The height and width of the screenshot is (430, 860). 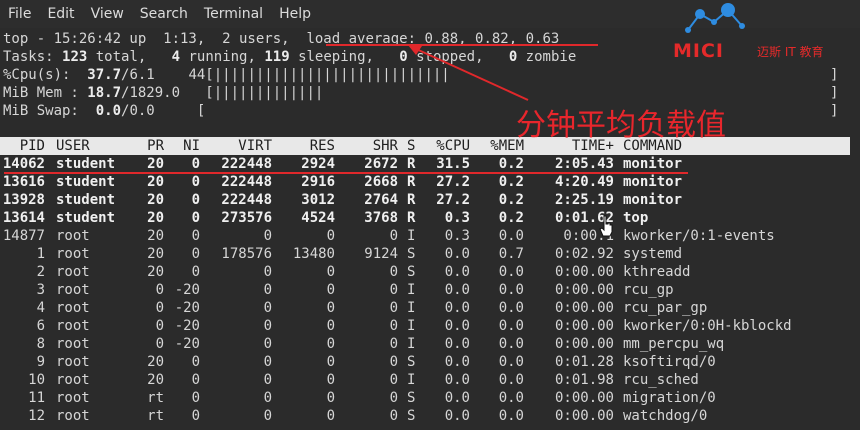 I want to click on hand-cursor-icon, so click(x=606, y=226).